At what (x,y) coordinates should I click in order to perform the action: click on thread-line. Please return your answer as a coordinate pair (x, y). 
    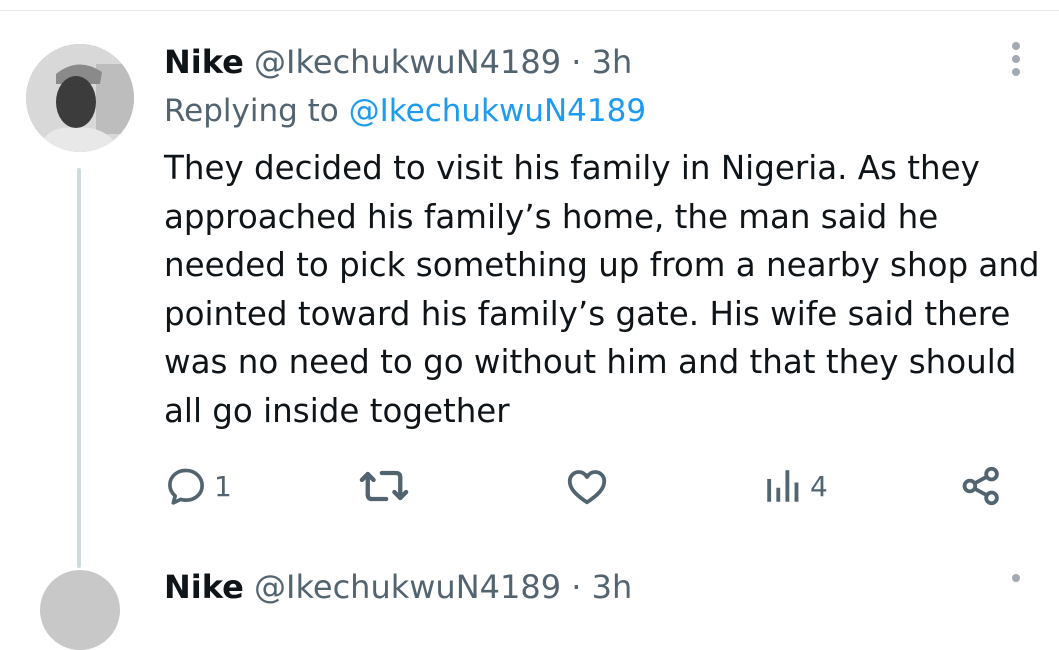
    Looking at the image, I should click on (79, 368).